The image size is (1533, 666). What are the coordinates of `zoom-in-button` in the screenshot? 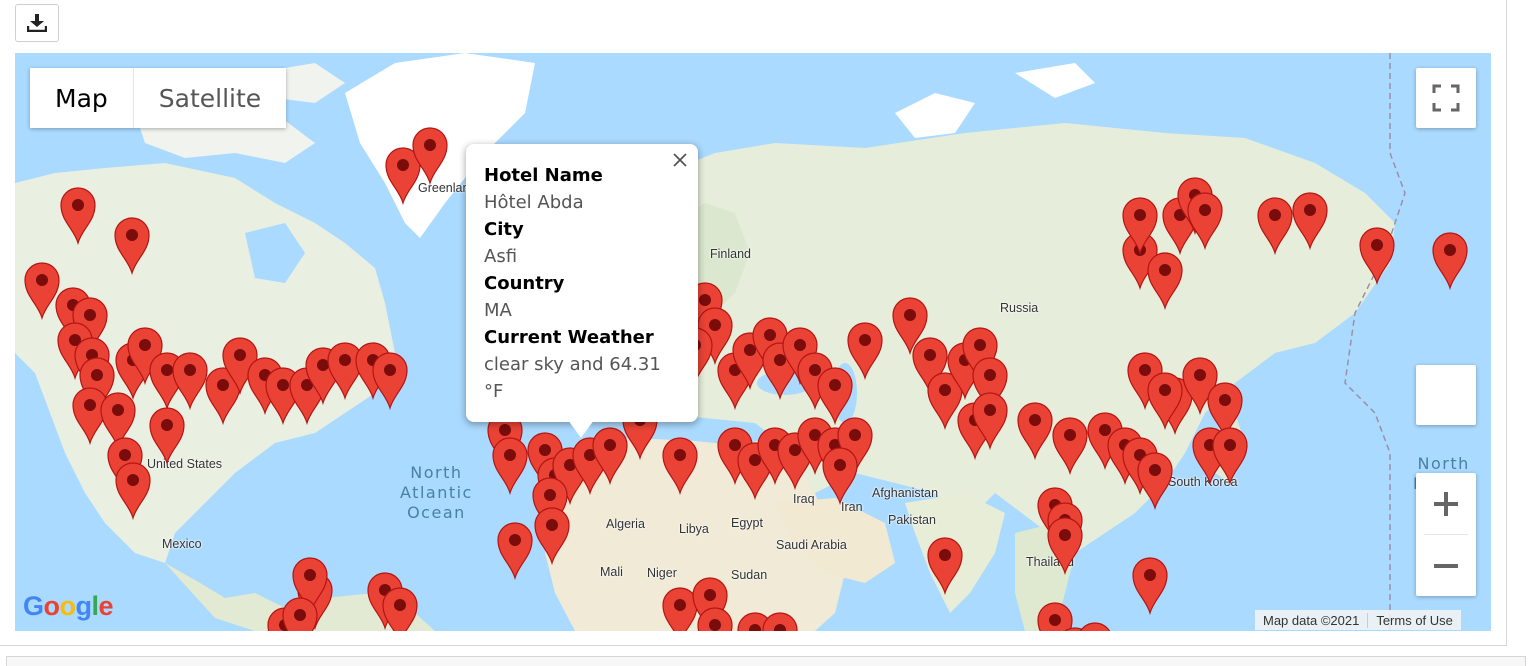 It's located at (1446, 503).